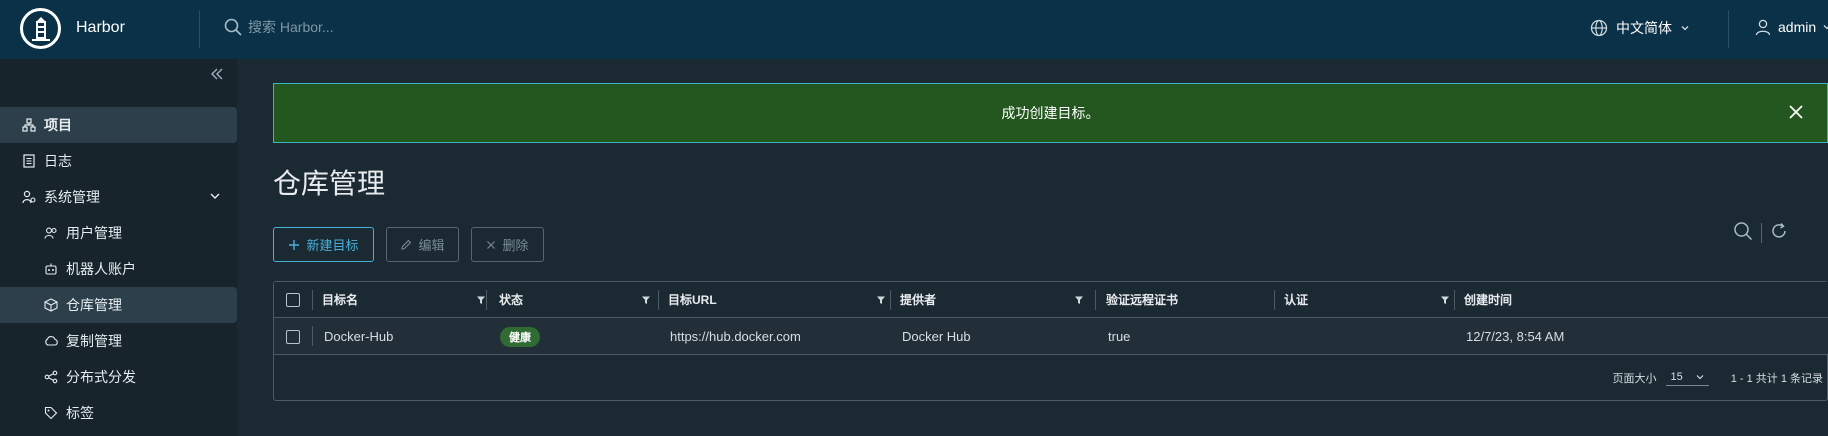 The width and height of the screenshot is (1828, 436). I want to click on new-endpoint-button: 新建目标, so click(323, 244).